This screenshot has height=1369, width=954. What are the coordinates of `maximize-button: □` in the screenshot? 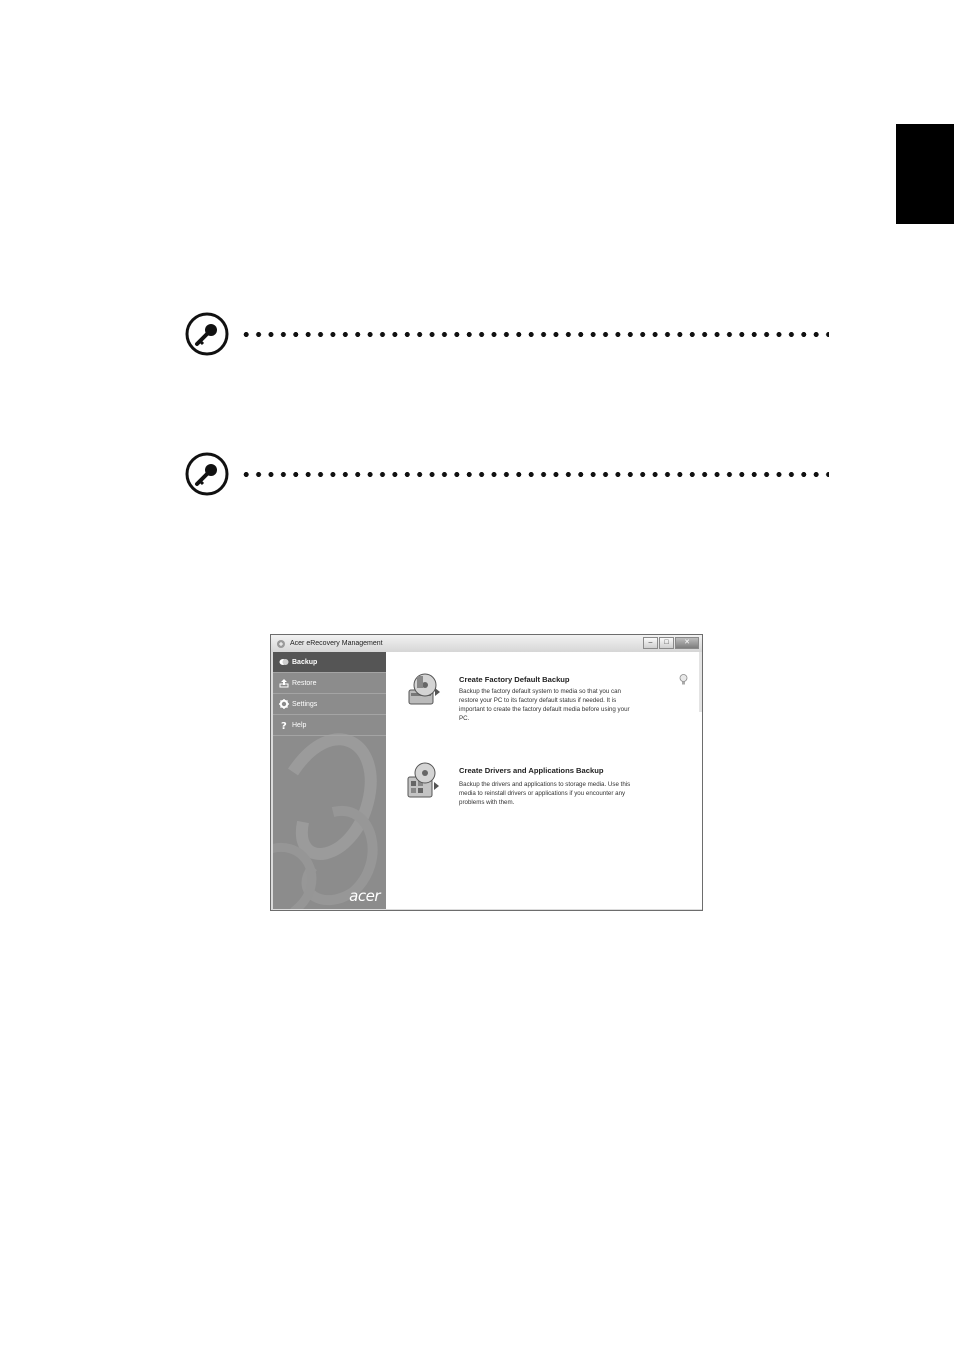 It's located at (666, 643).